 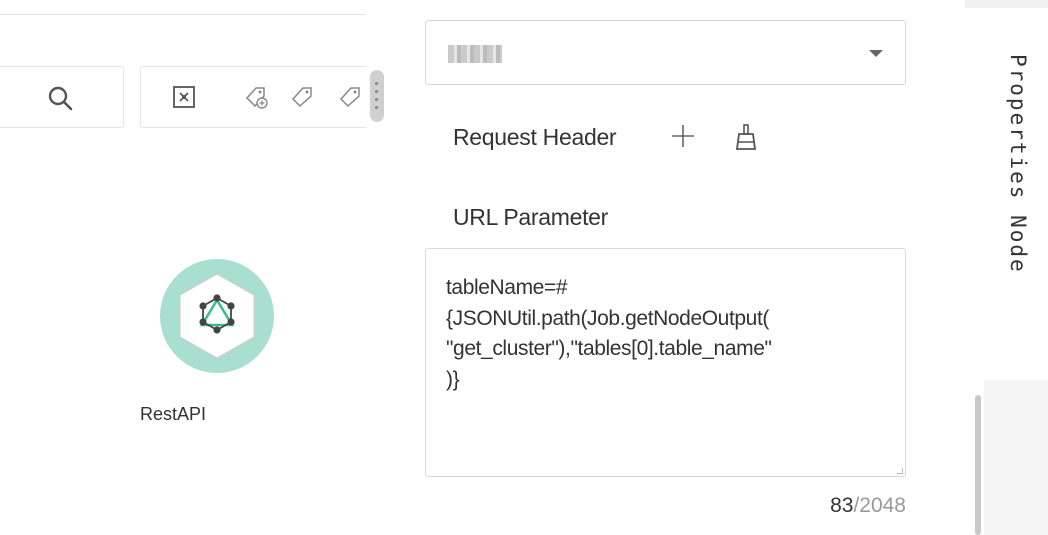 What do you see at coordinates (900, 471) in the screenshot?
I see `textarea-resize-grip` at bounding box center [900, 471].